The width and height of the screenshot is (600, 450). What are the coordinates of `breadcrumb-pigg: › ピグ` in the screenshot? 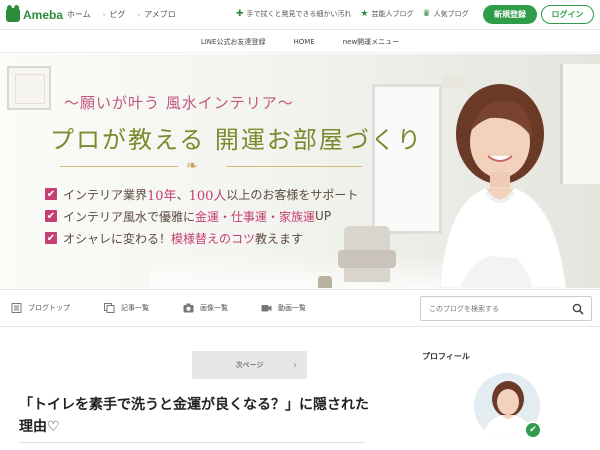 It's located at (114, 14).